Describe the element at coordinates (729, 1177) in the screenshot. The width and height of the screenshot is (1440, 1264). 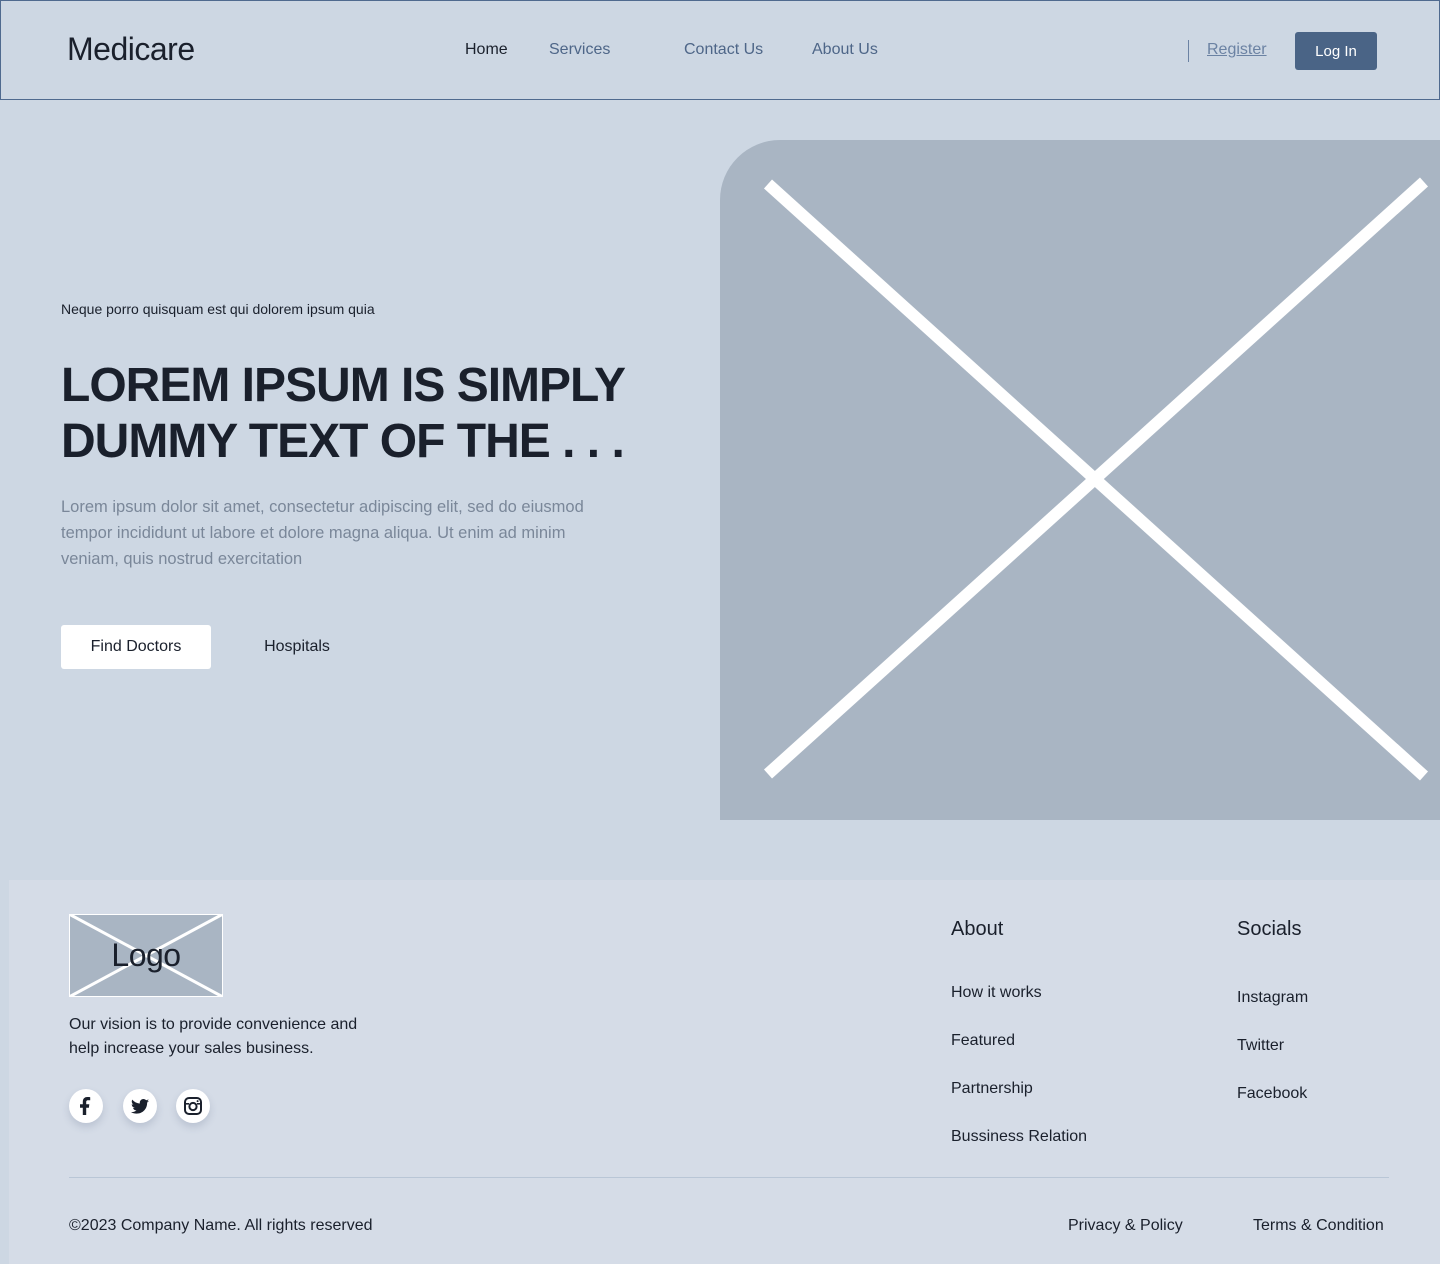
I see `footer-divider` at that location.